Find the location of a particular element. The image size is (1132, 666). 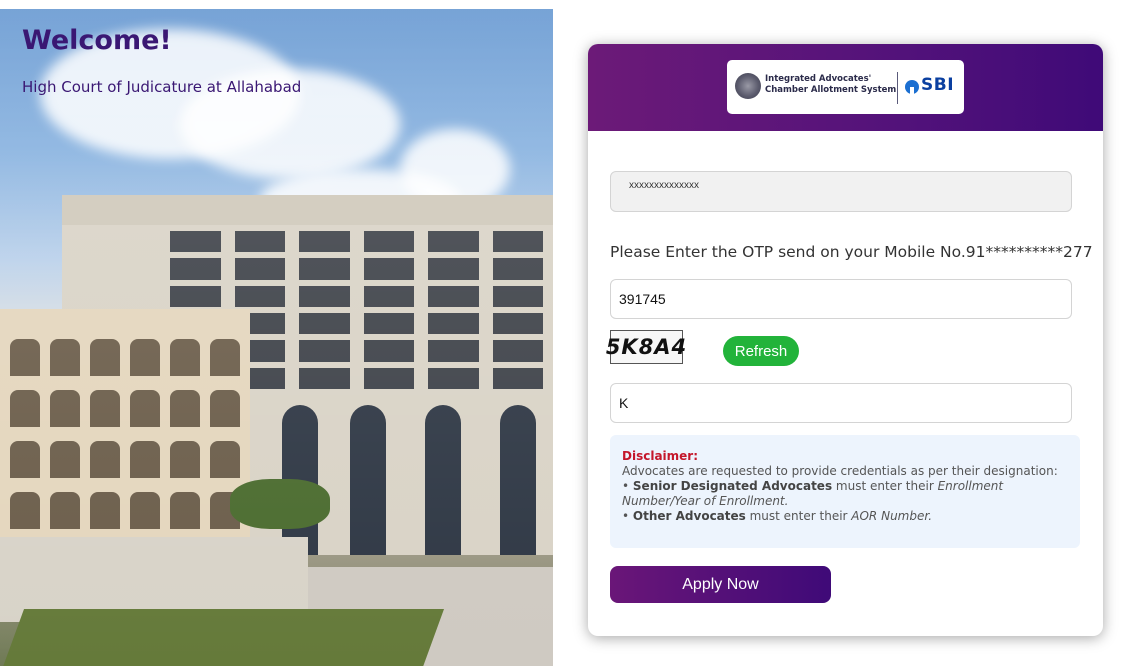

refresh-captcha-button: Refresh is located at coordinates (761, 351).